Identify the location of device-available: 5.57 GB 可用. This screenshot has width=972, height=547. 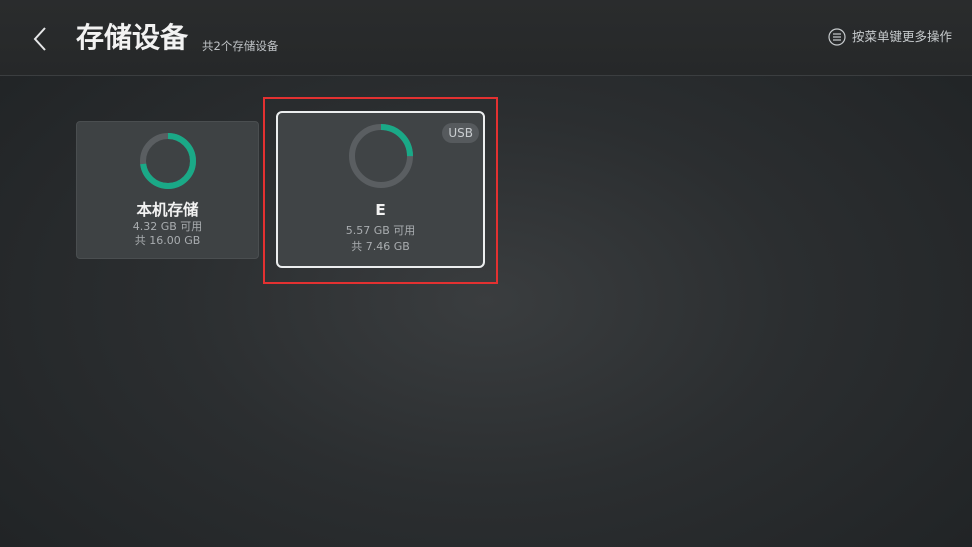
(380, 230).